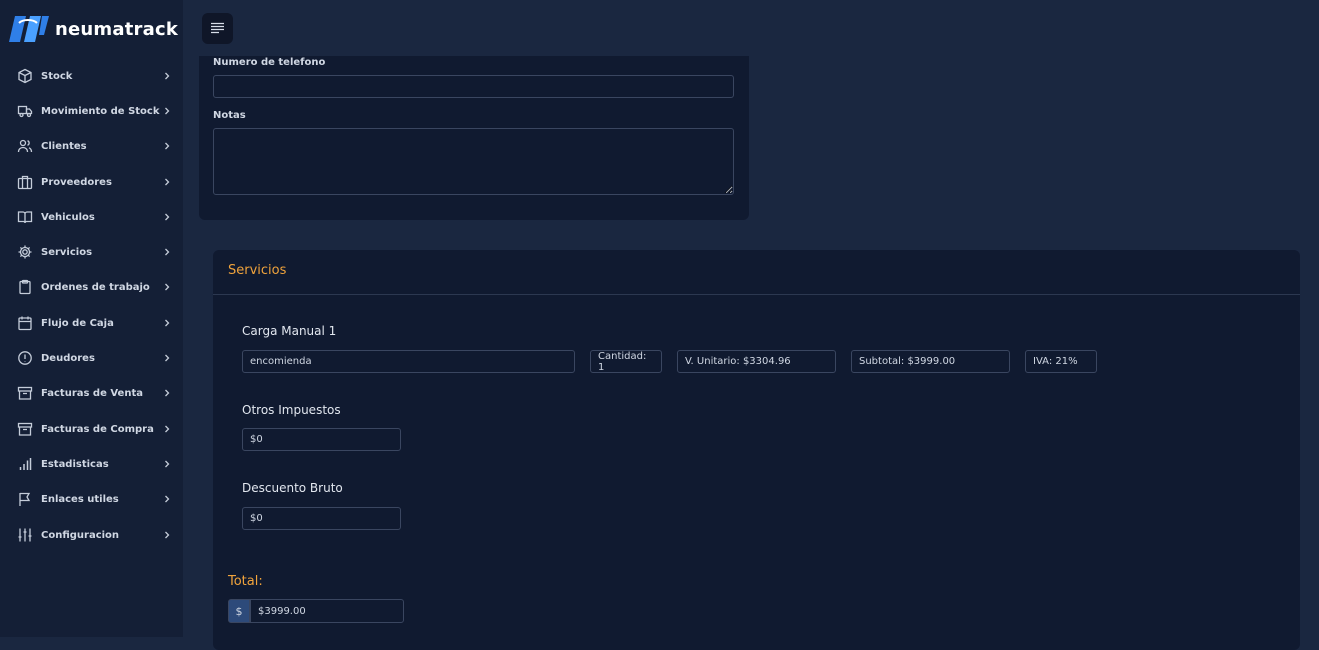 This screenshot has height=650, width=1319. What do you see at coordinates (321, 439) in the screenshot?
I see `otros-impuestos-input: $0` at bounding box center [321, 439].